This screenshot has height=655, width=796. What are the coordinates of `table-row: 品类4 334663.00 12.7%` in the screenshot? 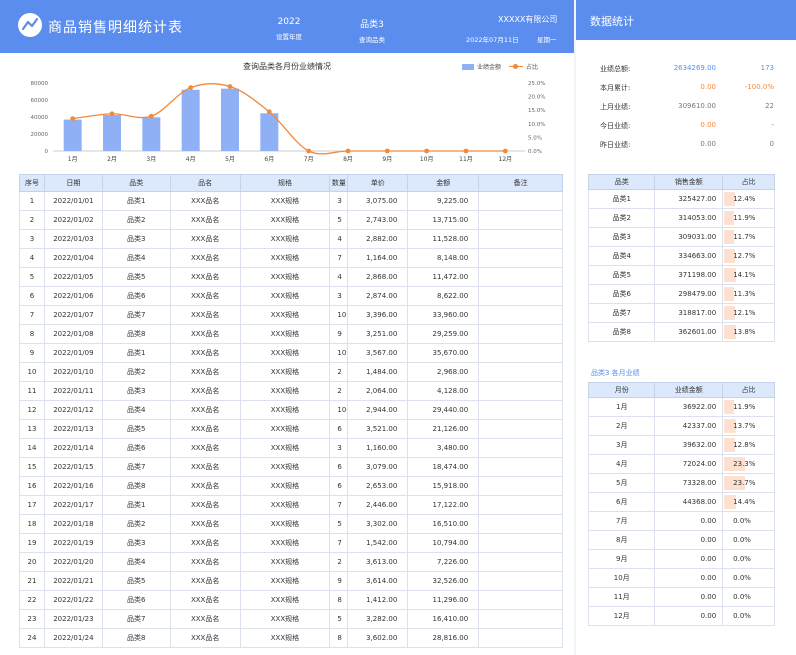 It's located at (681, 256).